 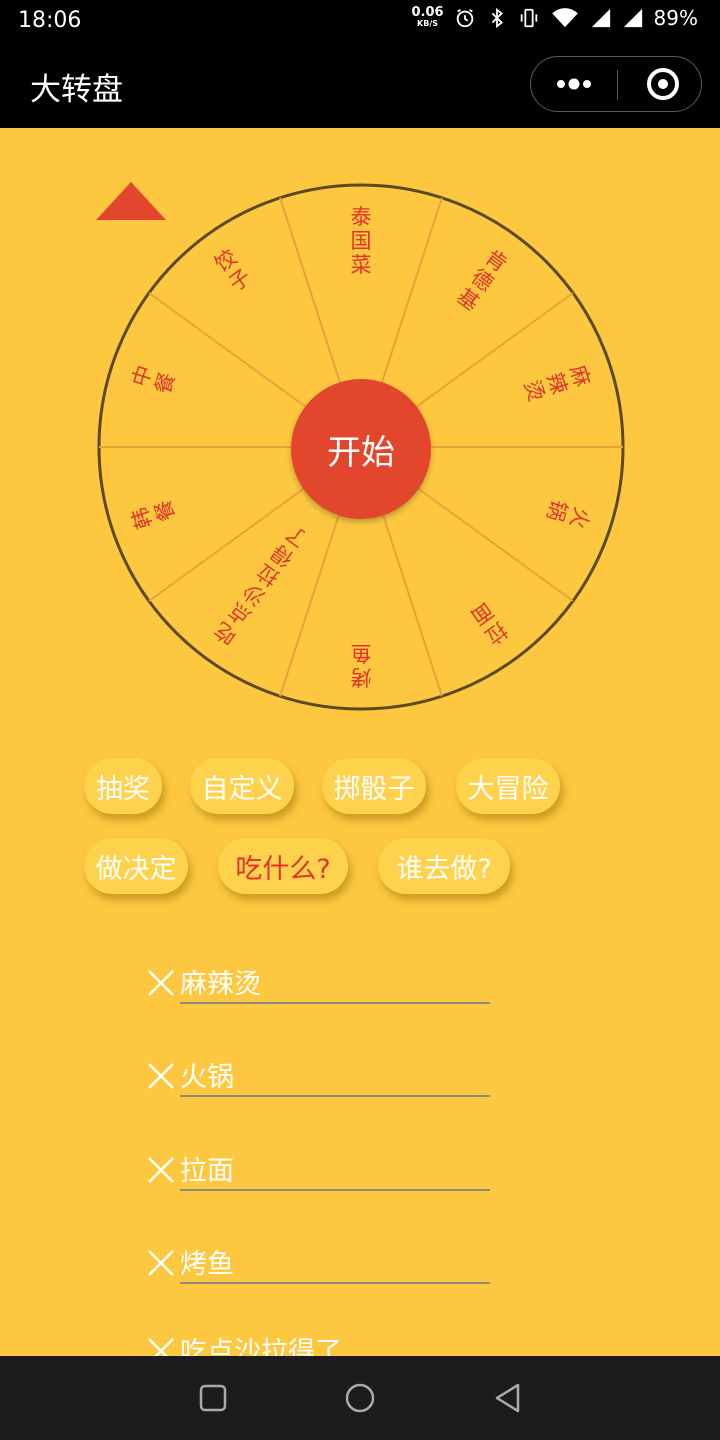 I want to click on vibrate-icon, so click(x=528, y=18).